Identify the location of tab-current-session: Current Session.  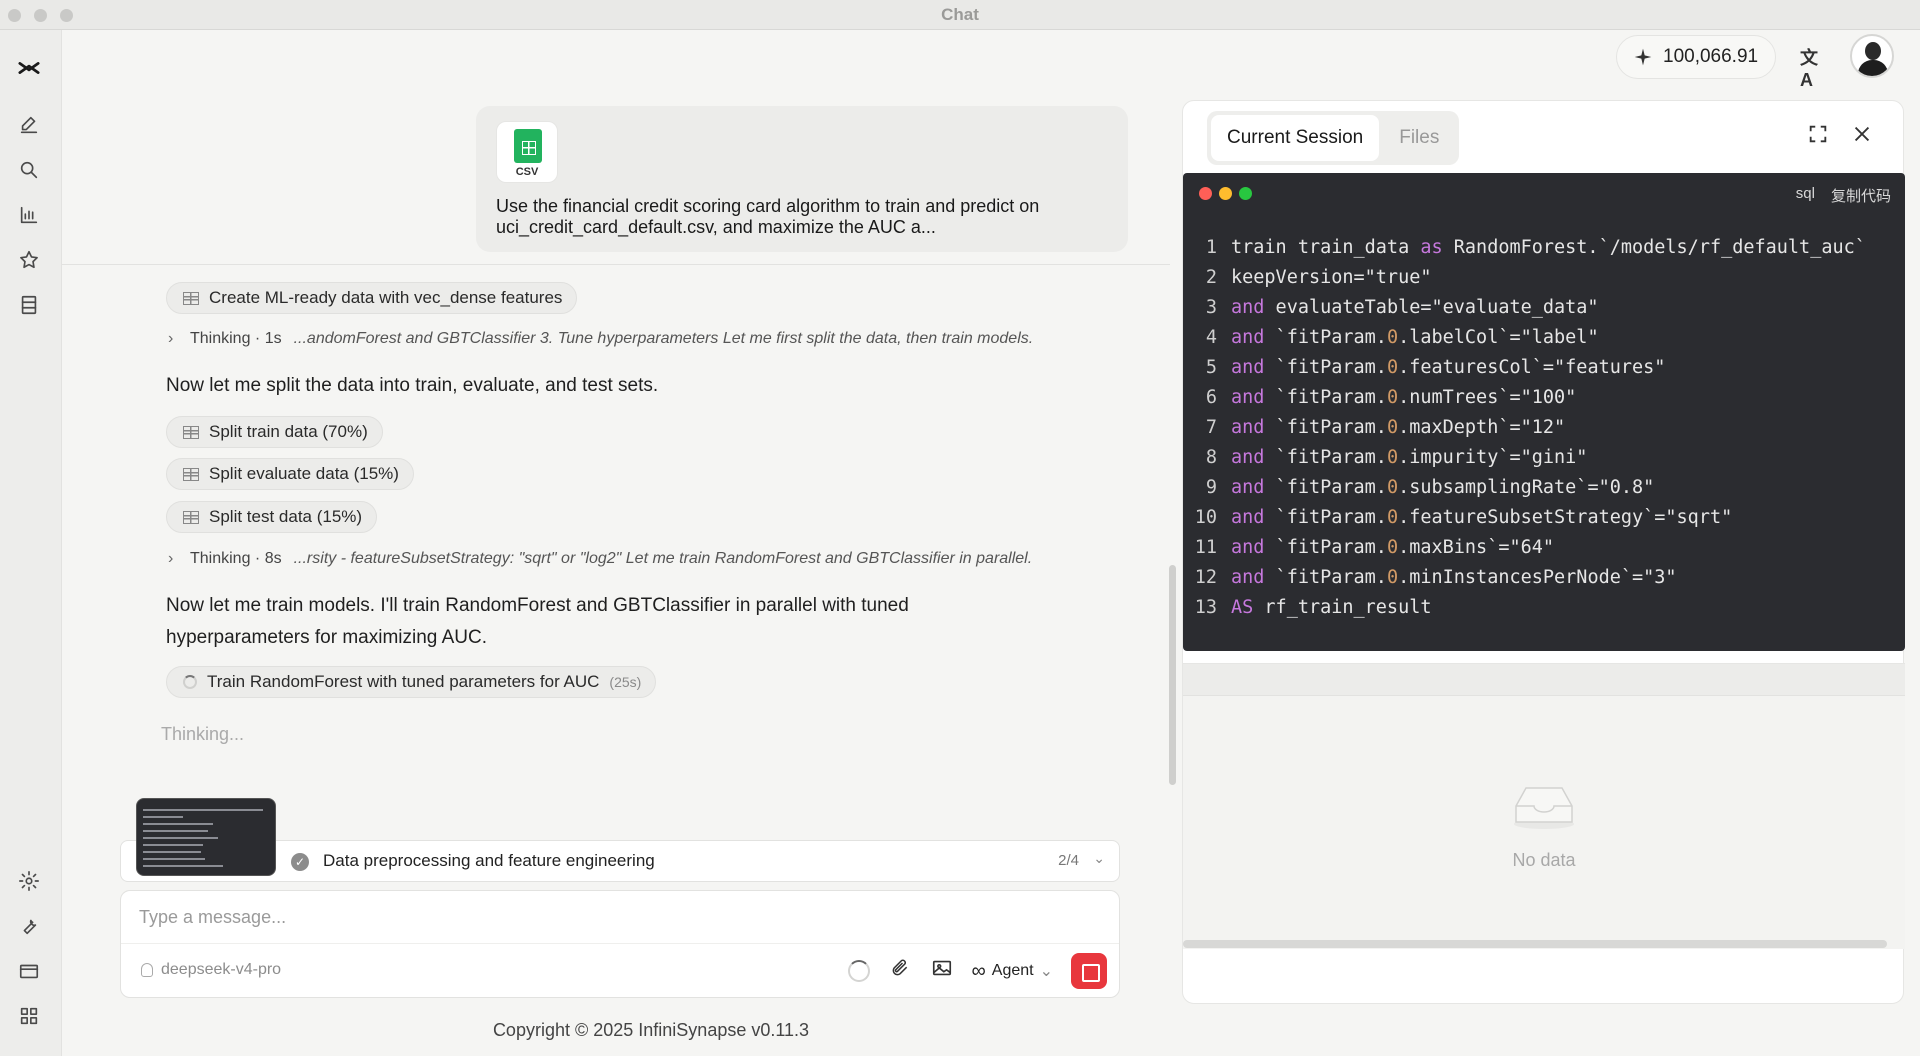
(1295, 138).